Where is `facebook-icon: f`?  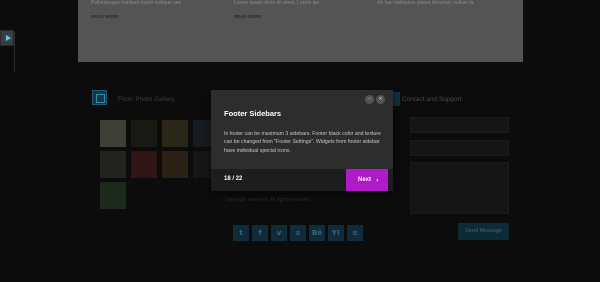 facebook-icon: f is located at coordinates (260, 233).